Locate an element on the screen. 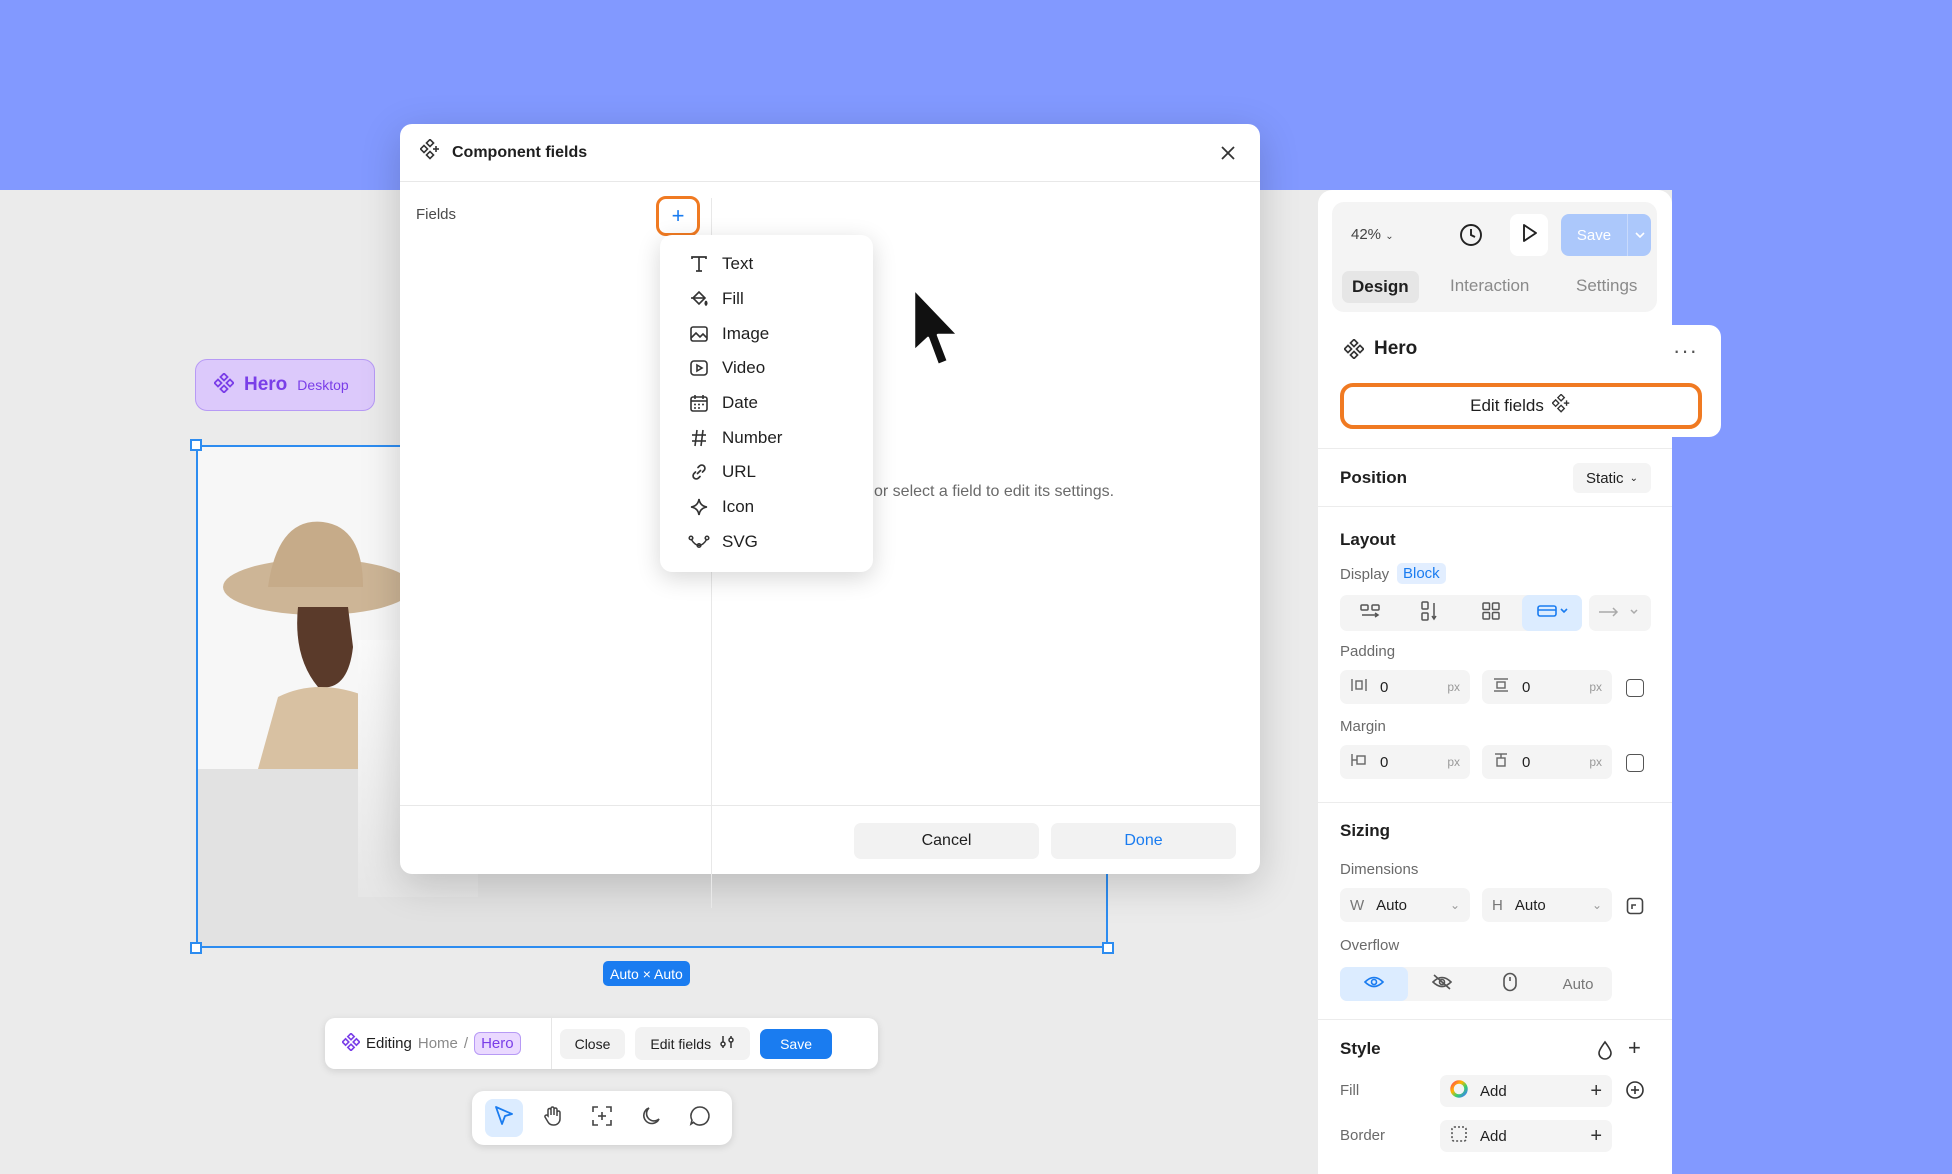 The width and height of the screenshot is (1952, 1174). edit-fields-label: Edit fields is located at coordinates (681, 1043).